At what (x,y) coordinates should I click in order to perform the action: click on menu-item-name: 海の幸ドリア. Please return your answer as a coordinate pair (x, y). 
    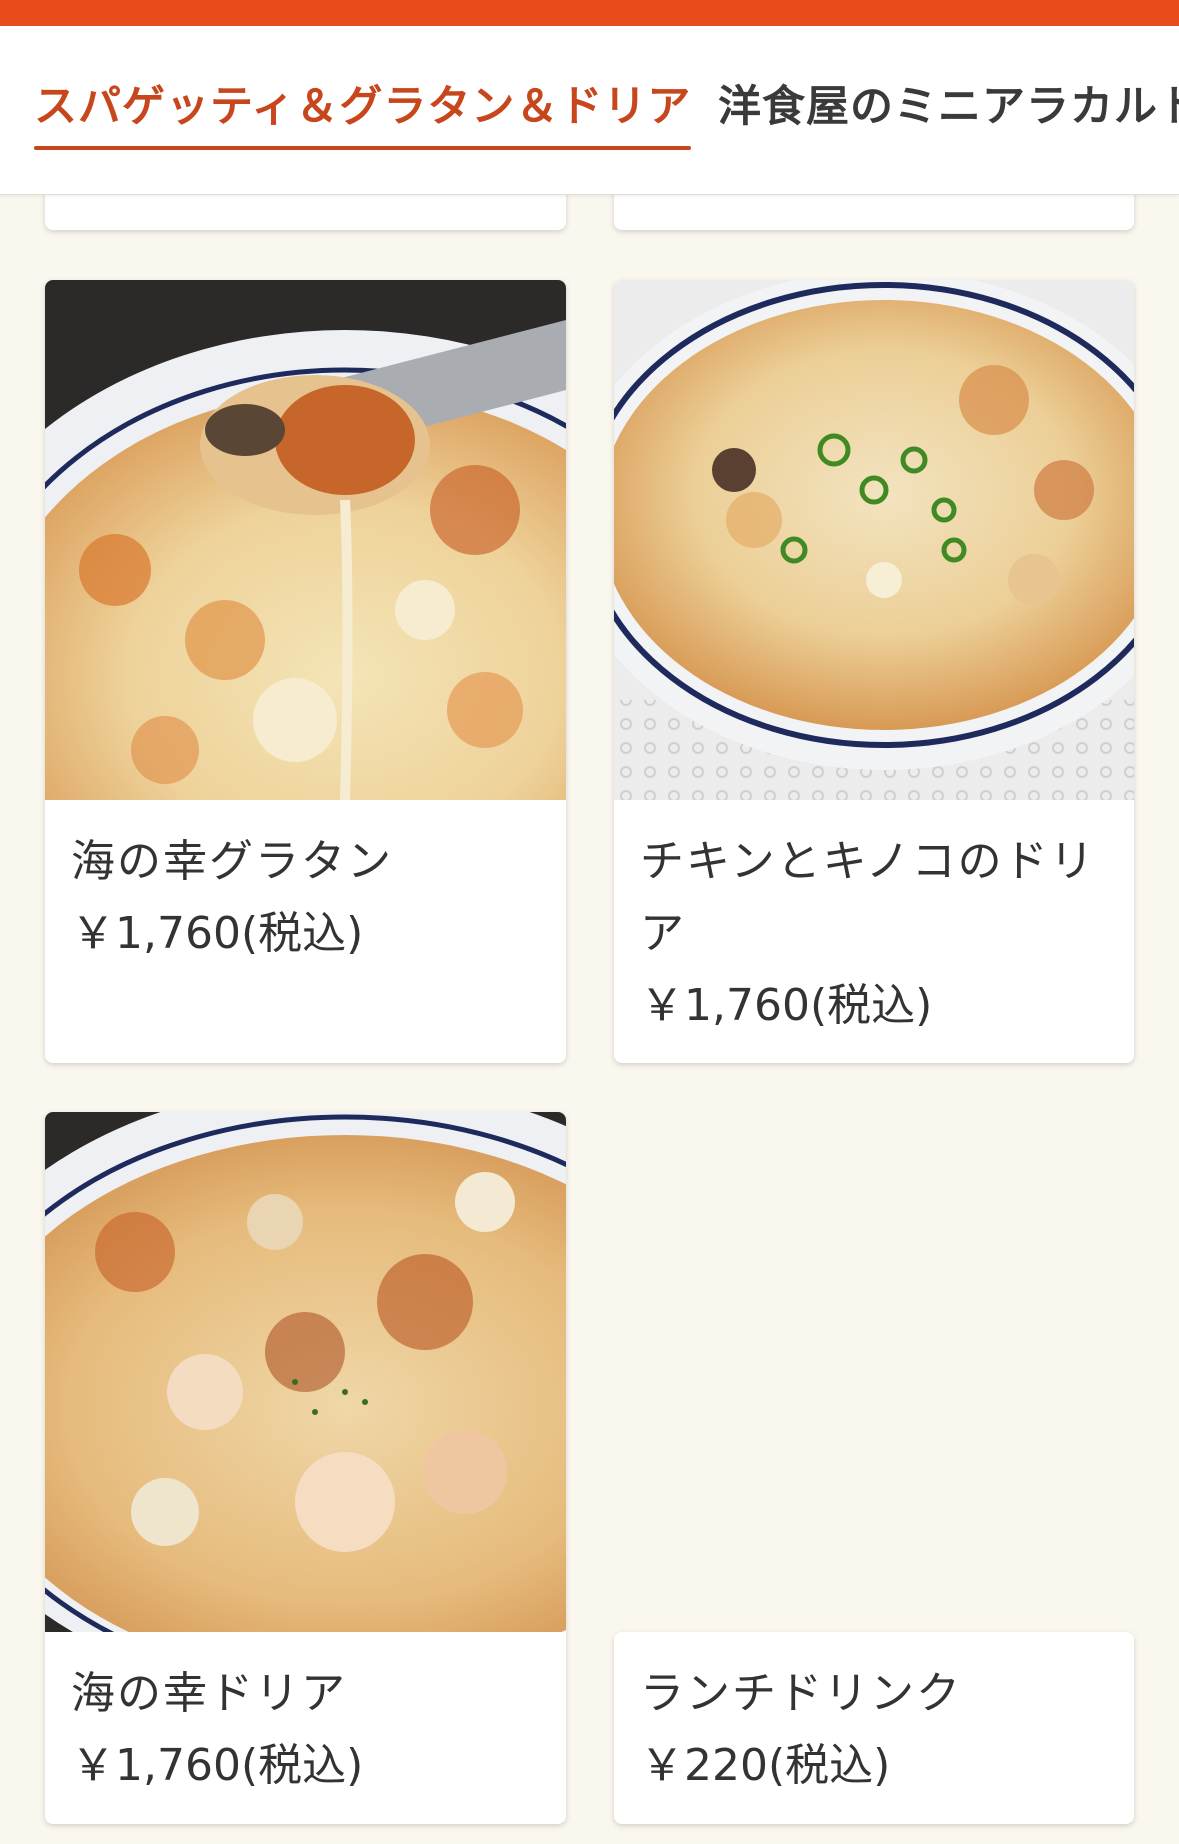
    Looking at the image, I should click on (209, 1693).